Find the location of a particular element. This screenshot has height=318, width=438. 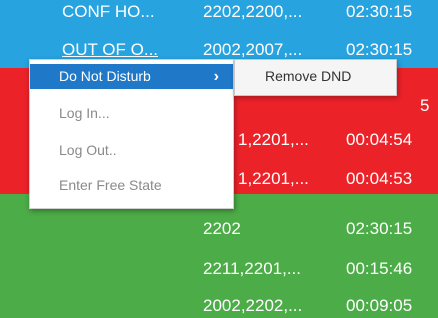

grid-row: 2211,2201,... 00:15:46 is located at coordinates (219, 260).